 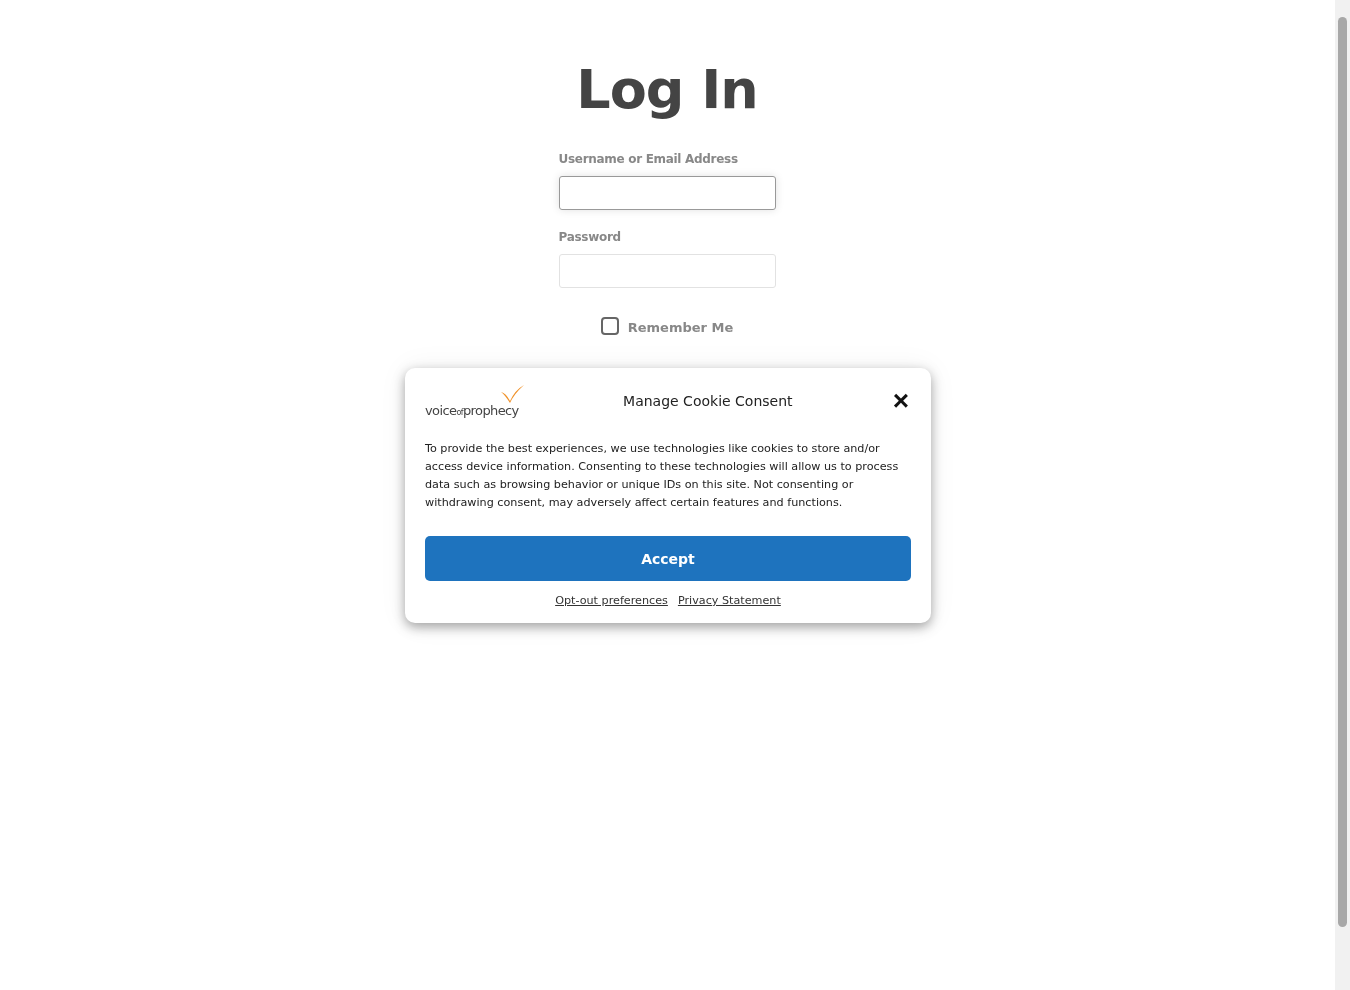 What do you see at coordinates (662, 476) in the screenshot?
I see `consent-text: To provide the best experiences, we use technologies like cookies to store and/or access device information. Consenting to these technologies will allow us to process data such as browsing behavior or unique IDs on this site. Not consenting or withdrawing consent, may adversely affect certain features and functions.` at bounding box center [662, 476].